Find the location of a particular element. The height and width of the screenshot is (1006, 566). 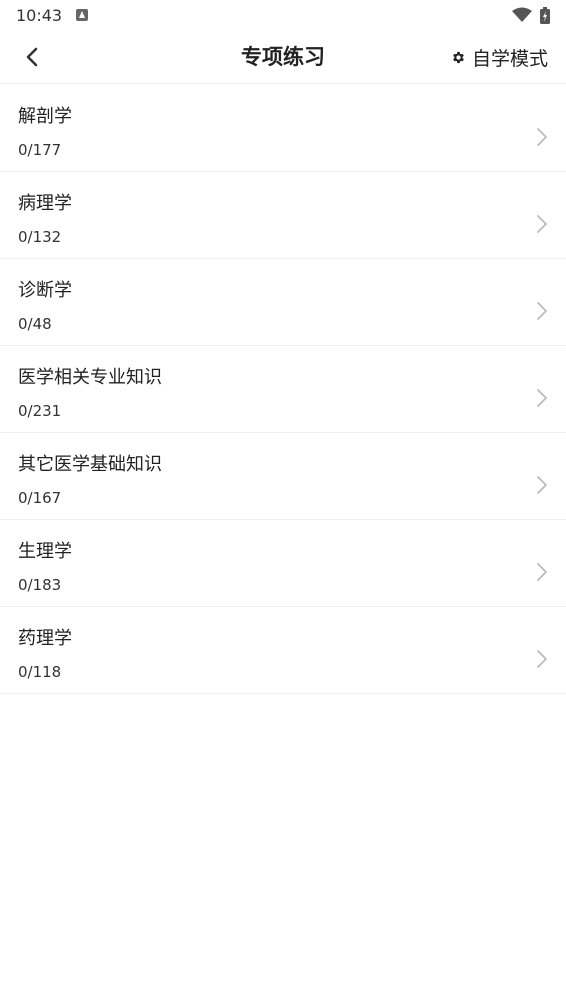

notification-icon is located at coordinates (82, 15).